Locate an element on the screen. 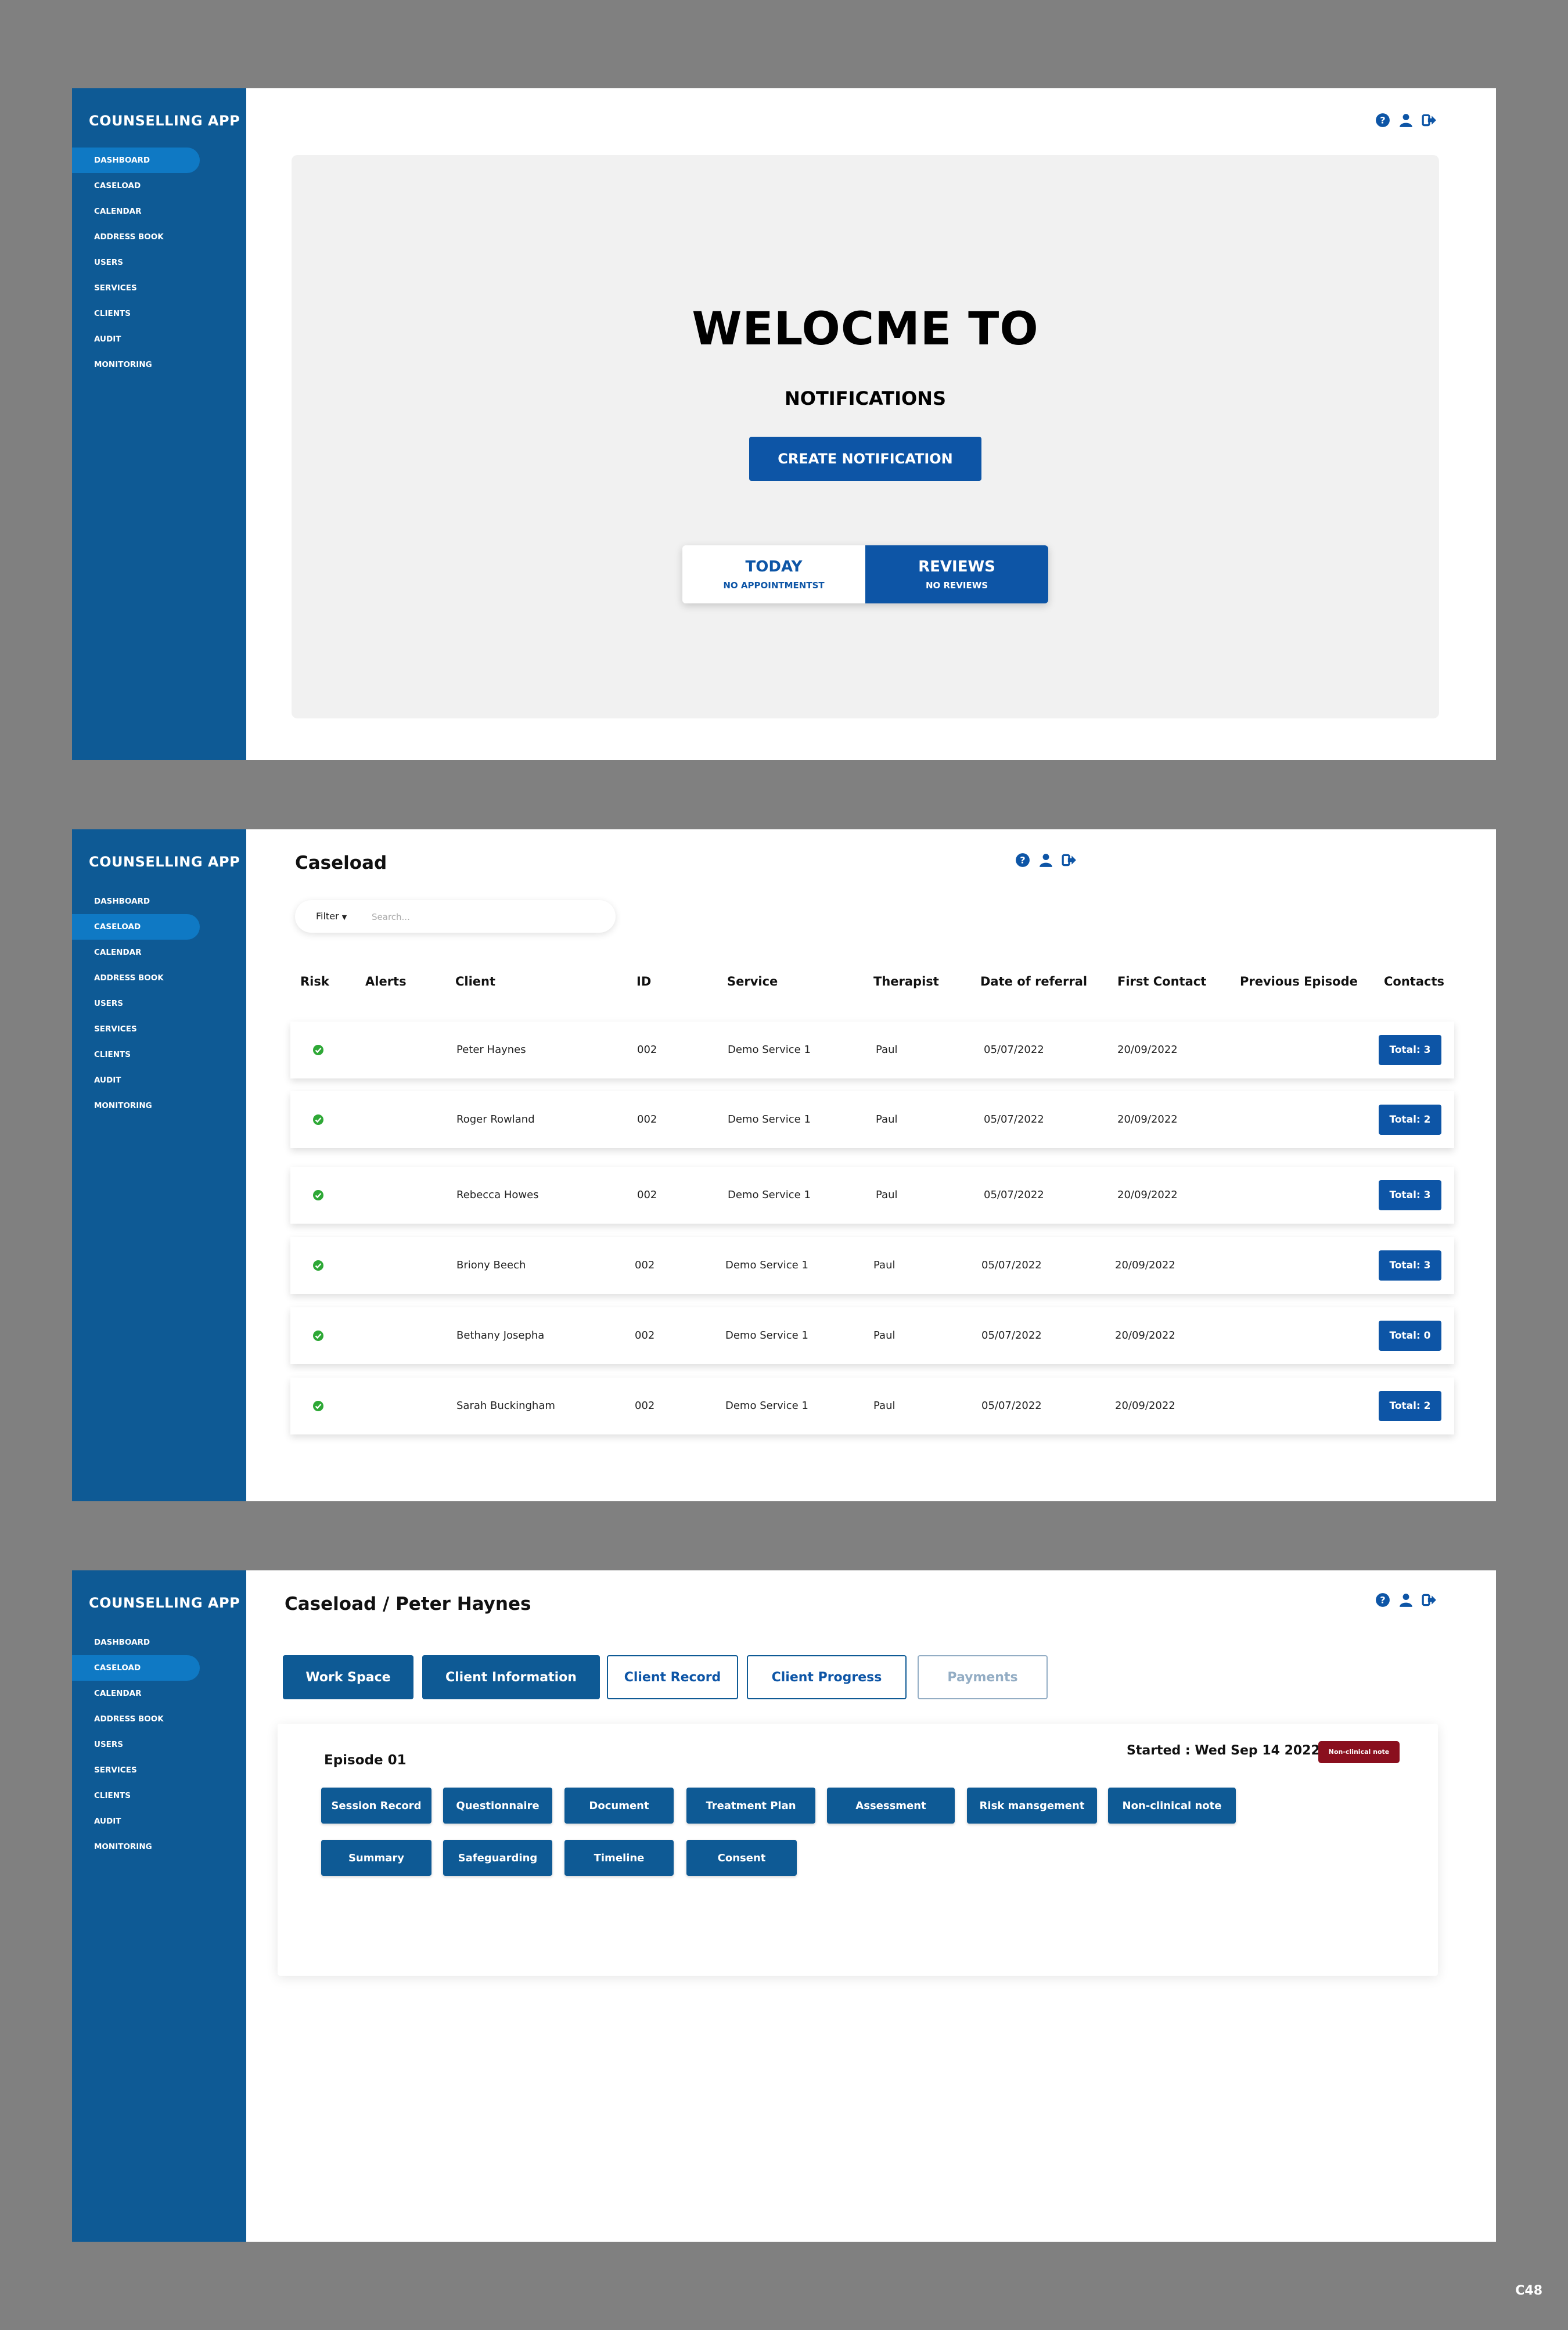 Image resolution: width=1568 pixels, height=2330 pixels. timeline-button: Timeline is located at coordinates (619, 1858).